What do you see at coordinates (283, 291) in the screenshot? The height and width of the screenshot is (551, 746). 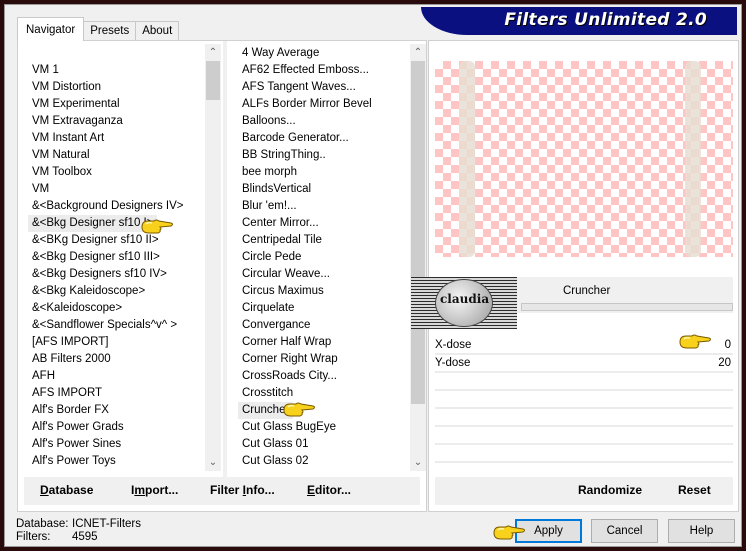 I see `list-item-label: Circus Maximus` at bounding box center [283, 291].